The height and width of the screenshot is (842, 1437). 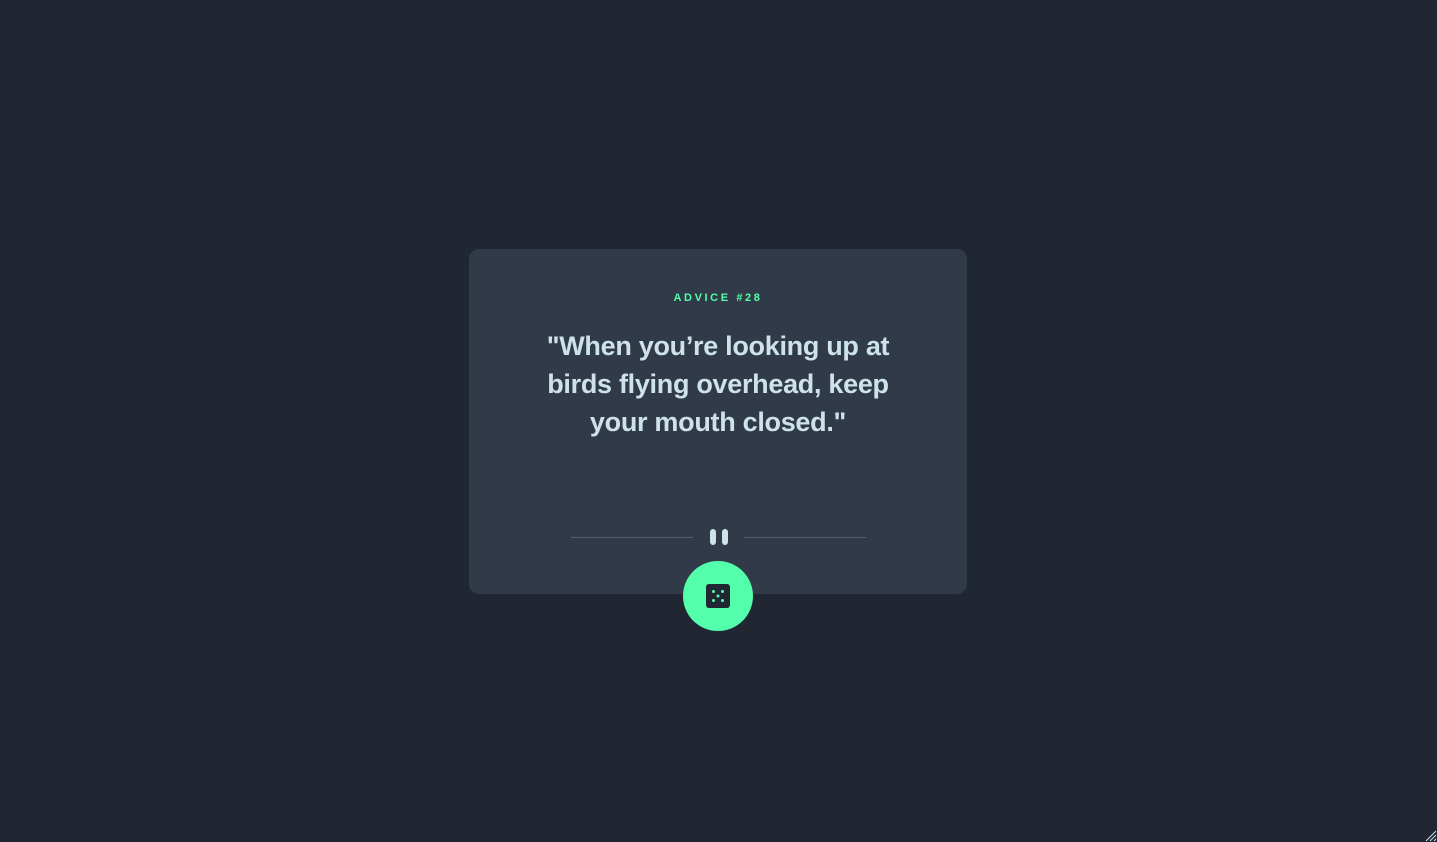 I want to click on pause-icon, so click(x=719, y=537).